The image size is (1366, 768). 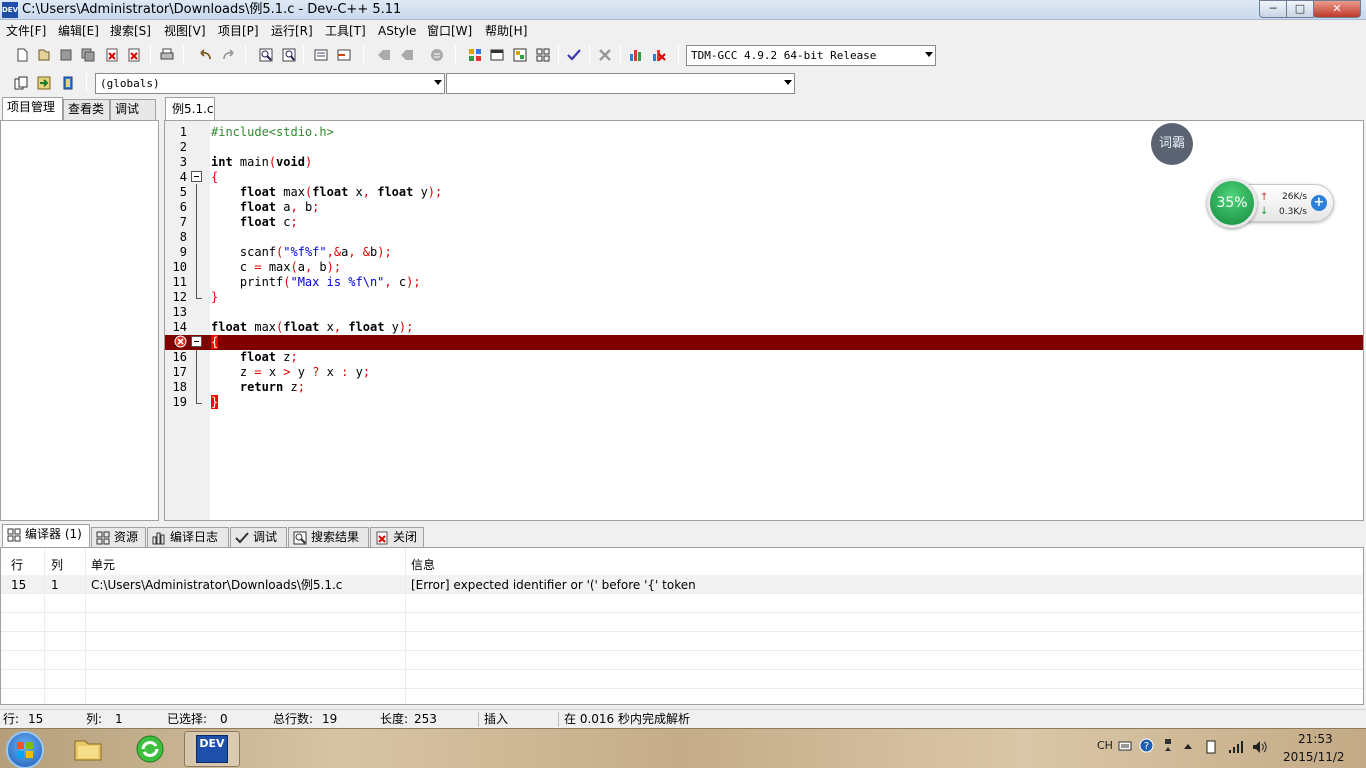 I want to click on code-token: {, so click(x=215, y=177).